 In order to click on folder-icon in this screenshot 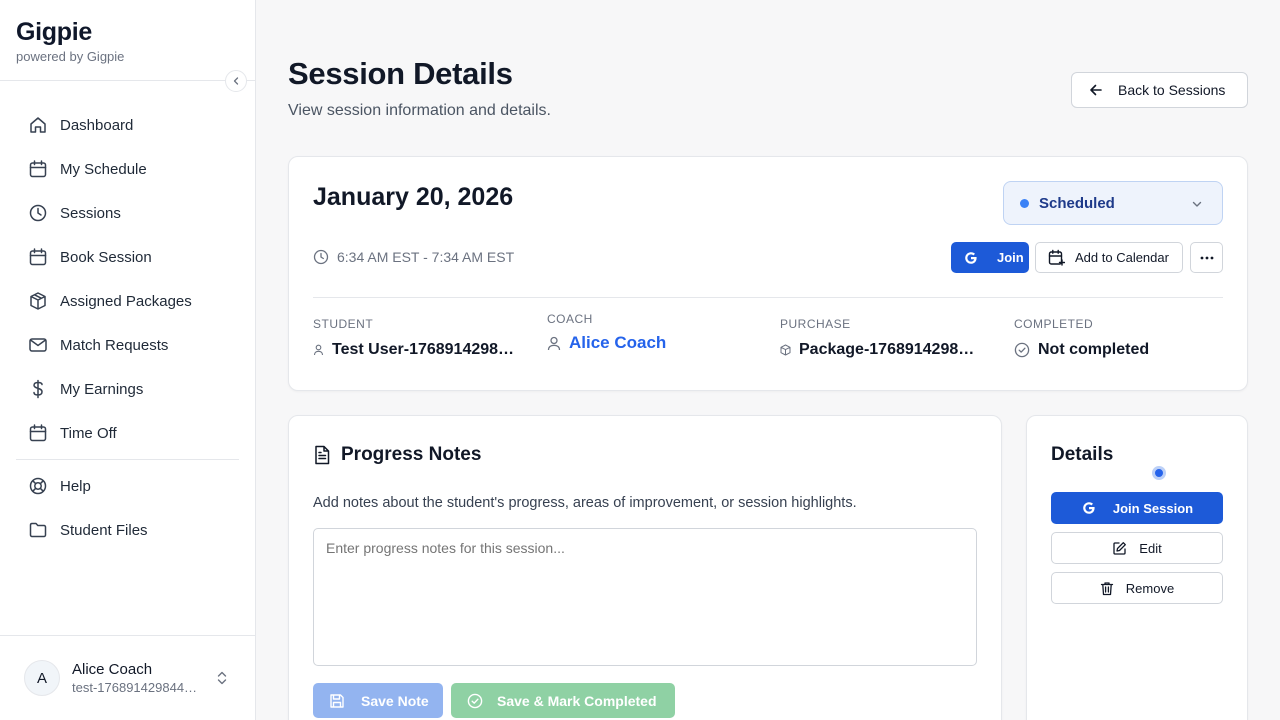, I will do `click(38, 530)`.